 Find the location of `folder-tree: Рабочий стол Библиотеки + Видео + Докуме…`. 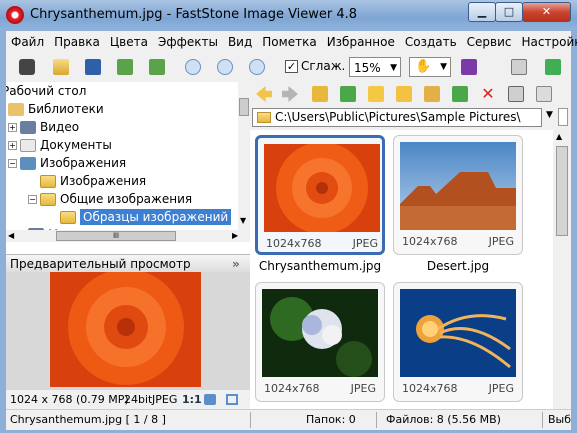

folder-tree: Рабочий стол Библиотеки + Видео + Докуме… is located at coordinates (122, 156).